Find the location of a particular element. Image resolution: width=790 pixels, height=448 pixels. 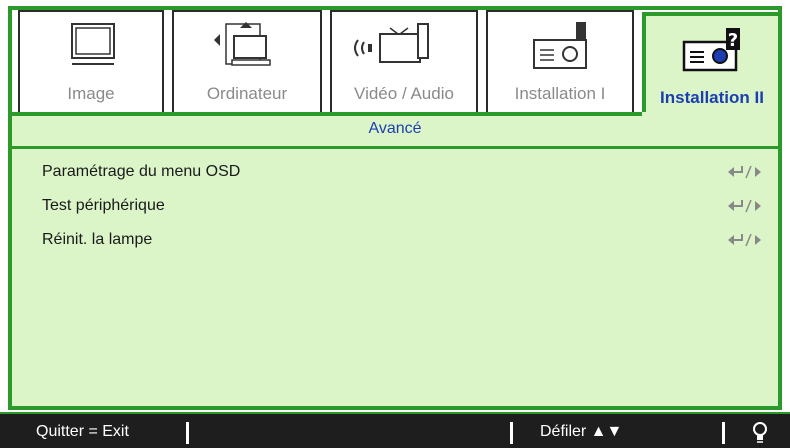

status-bar: Quitter = Exit Défiler ▲▼ is located at coordinates (395, 430).